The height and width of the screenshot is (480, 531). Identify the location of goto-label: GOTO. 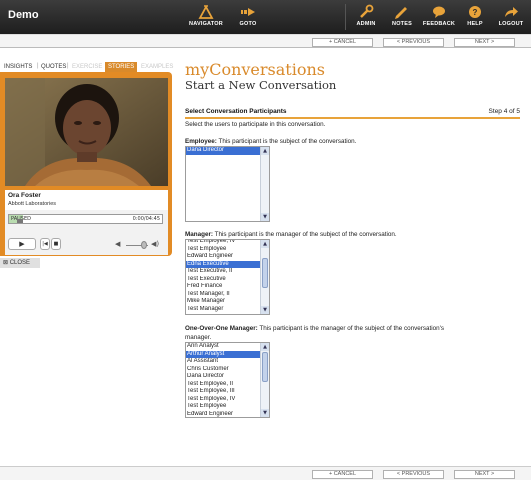
(248, 24).